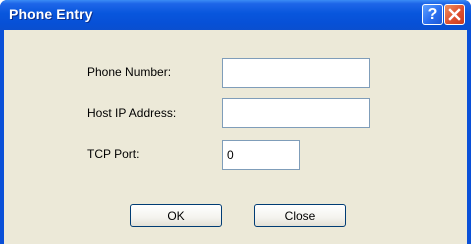 The width and height of the screenshot is (471, 244). What do you see at coordinates (176, 215) in the screenshot?
I see `ok-button: OK` at bounding box center [176, 215].